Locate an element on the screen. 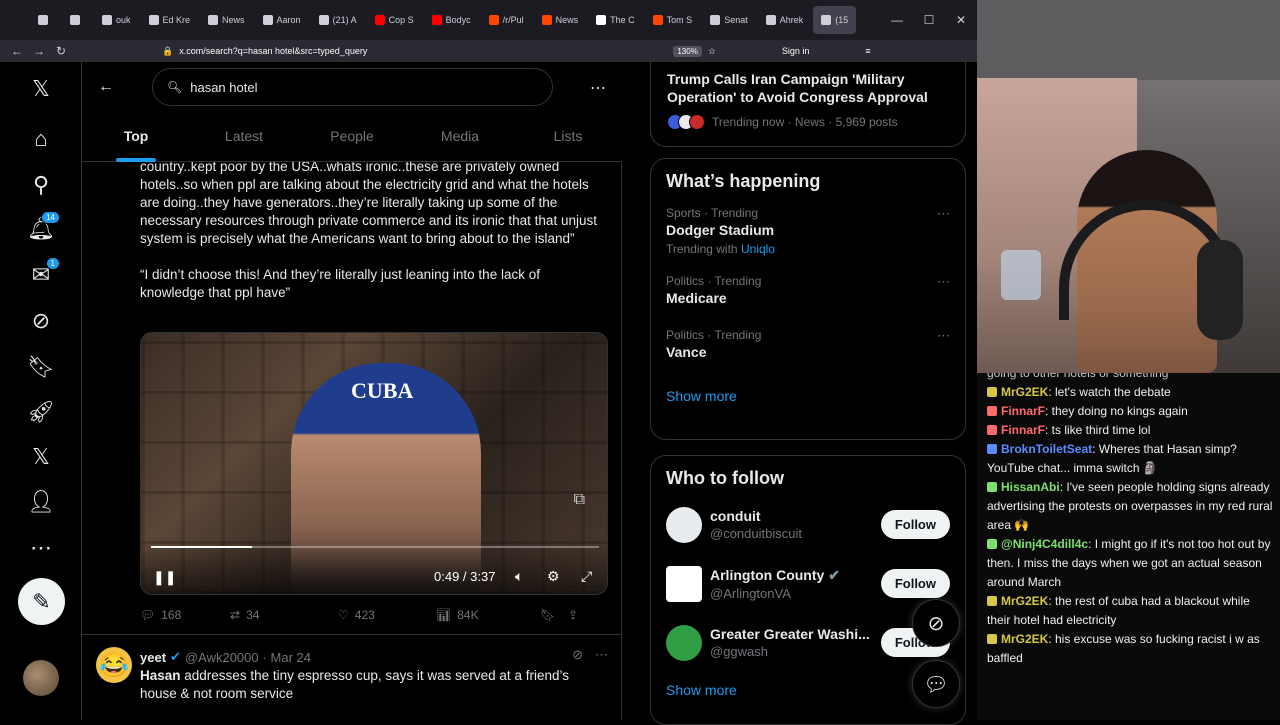  explore-icon: ⚲ is located at coordinates (41, 185).